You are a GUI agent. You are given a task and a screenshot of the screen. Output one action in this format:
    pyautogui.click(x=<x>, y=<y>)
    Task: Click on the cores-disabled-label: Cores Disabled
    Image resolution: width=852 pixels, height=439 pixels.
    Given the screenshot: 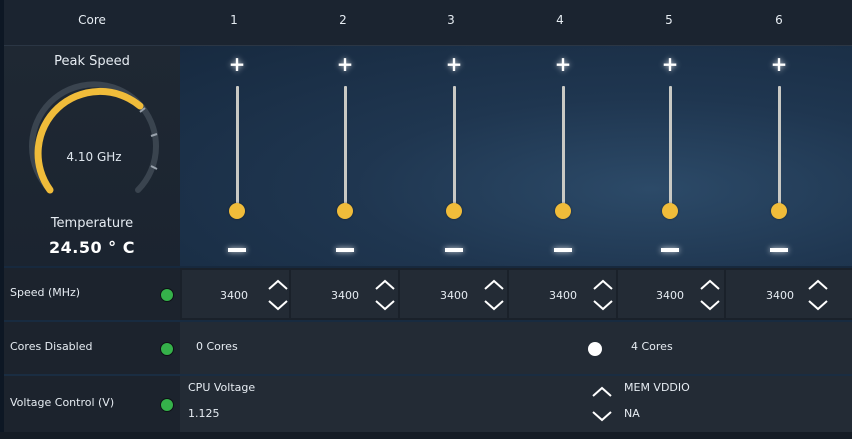 What is the action you would take?
    pyautogui.click(x=51, y=346)
    